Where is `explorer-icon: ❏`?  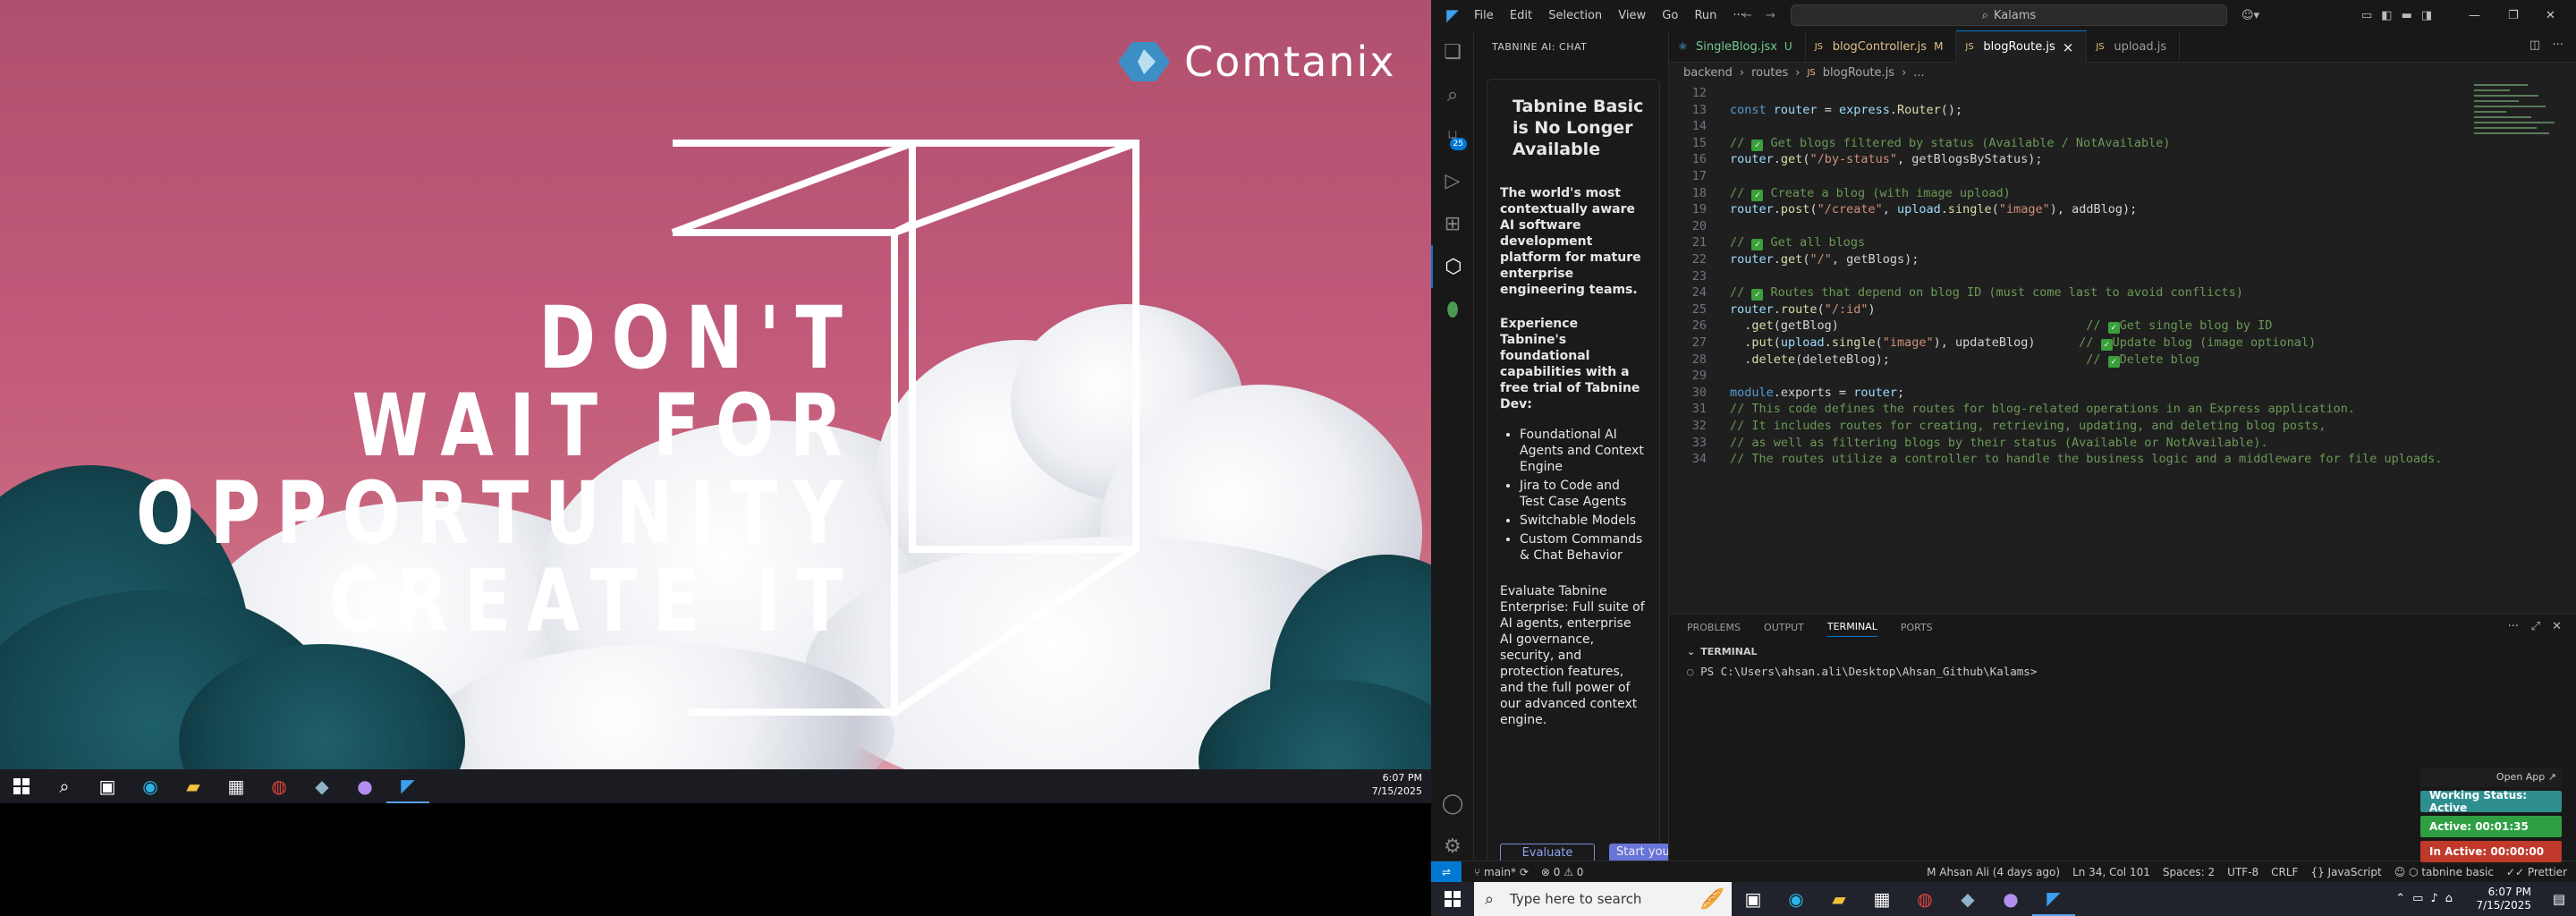
explorer-icon: ❏ is located at coordinates (1452, 51).